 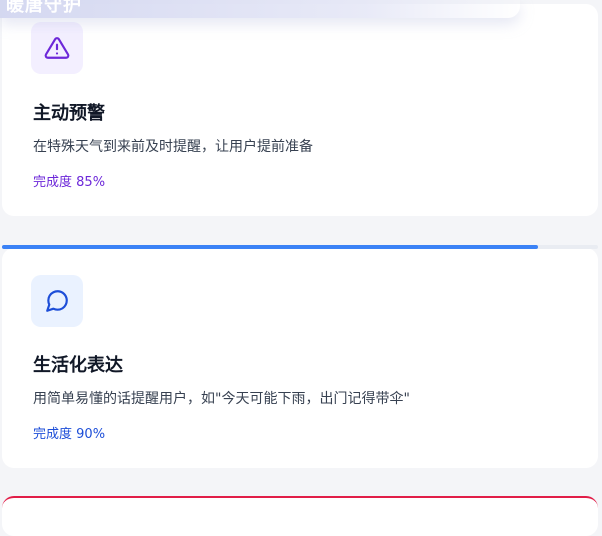 I want to click on card-title: 生活化表达, so click(x=78, y=365).